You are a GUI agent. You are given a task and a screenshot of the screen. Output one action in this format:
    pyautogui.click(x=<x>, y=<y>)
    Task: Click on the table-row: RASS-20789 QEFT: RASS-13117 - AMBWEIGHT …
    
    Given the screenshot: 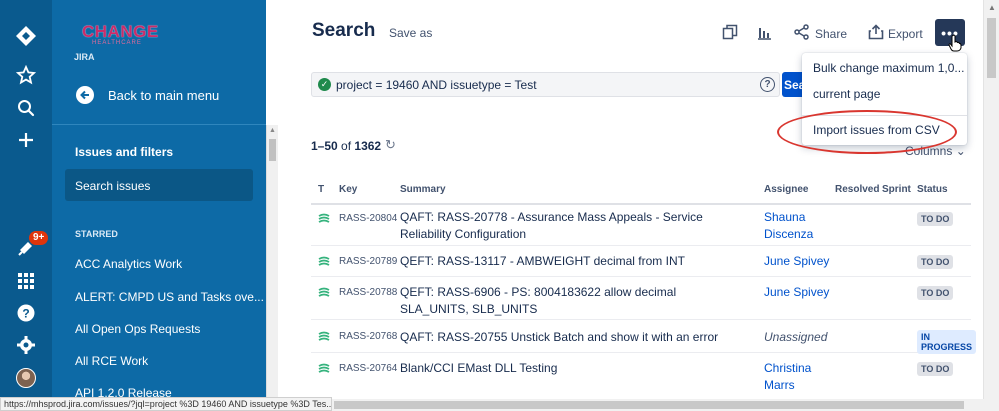 What is the action you would take?
    pyautogui.click(x=641, y=262)
    